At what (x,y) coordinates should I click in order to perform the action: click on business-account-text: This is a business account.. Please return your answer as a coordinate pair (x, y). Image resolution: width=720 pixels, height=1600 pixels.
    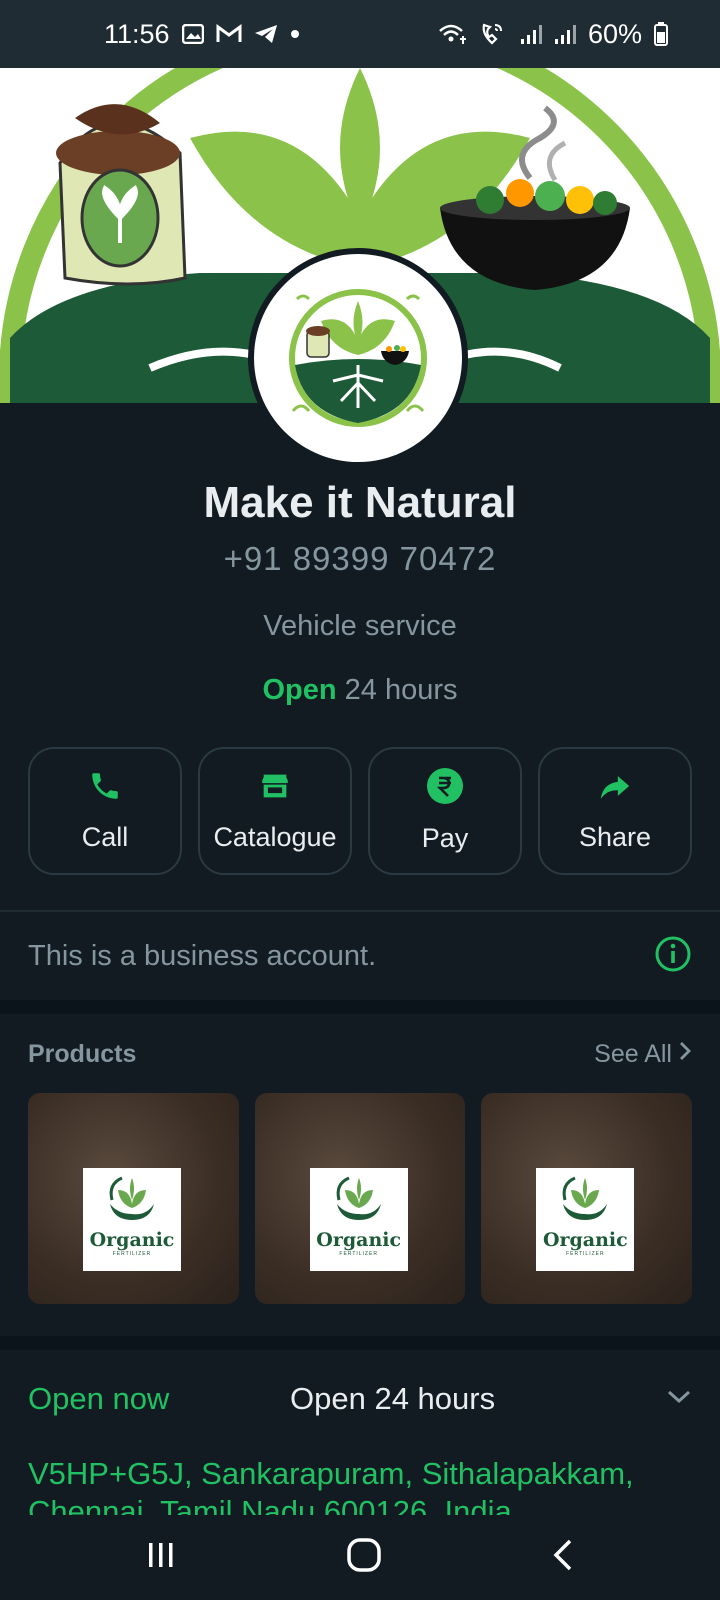
    Looking at the image, I should click on (202, 955).